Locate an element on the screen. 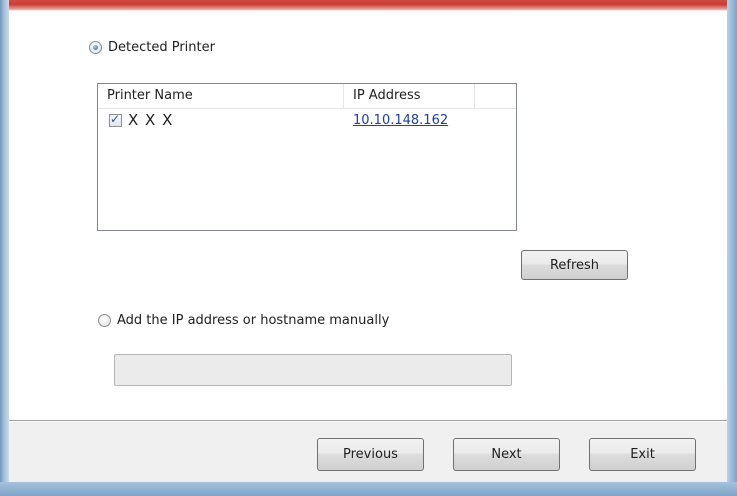 This screenshot has width=737, height=496. manual-address-option: Add the IP address or hostname manually is located at coordinates (243, 320).